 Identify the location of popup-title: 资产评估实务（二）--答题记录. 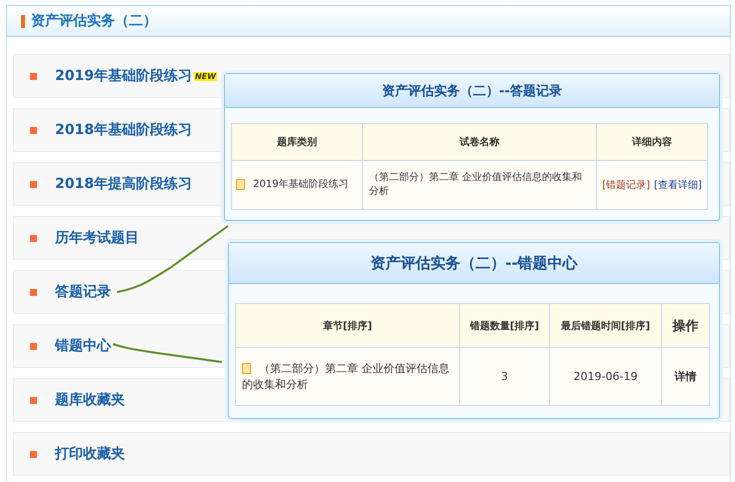
(472, 91).